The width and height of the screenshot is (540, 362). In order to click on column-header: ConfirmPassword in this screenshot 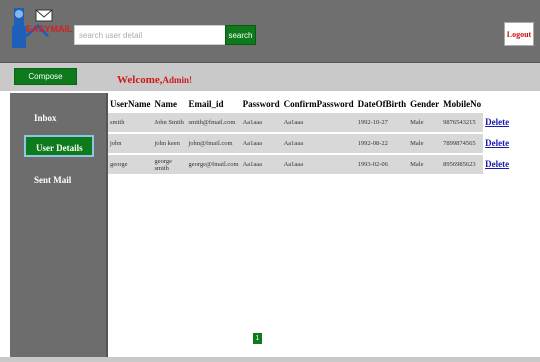, I will do `click(318, 104)`.